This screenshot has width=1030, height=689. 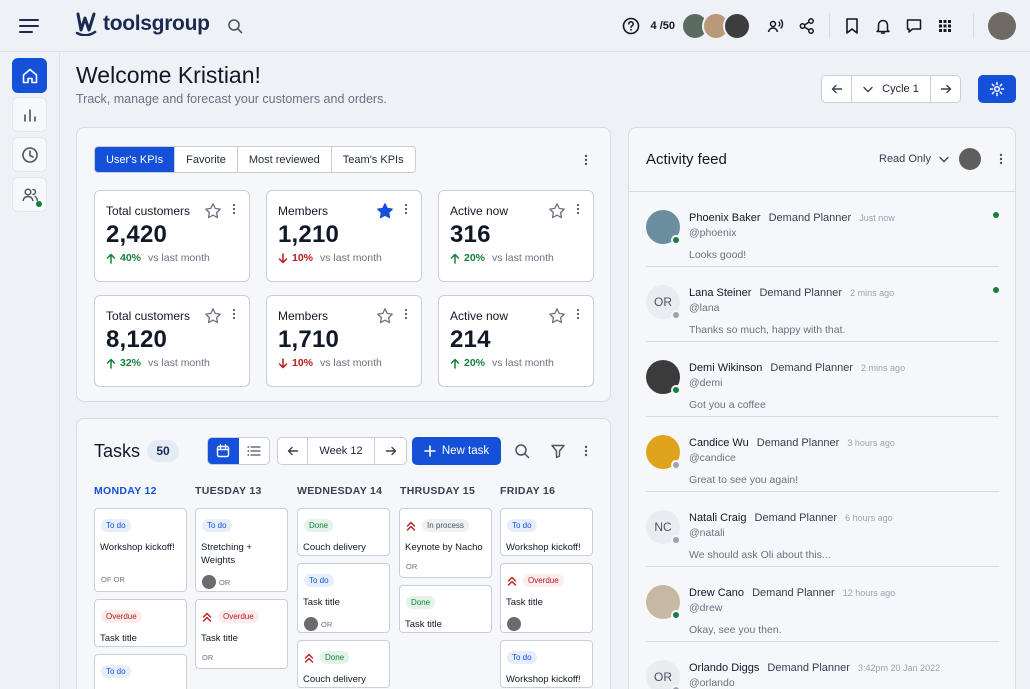 I want to click on kpi-card: Total customers 8,120 32% vs last month, so click(x=172, y=341).